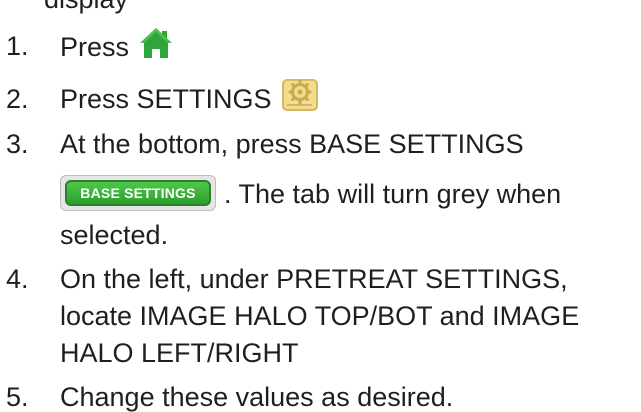 The width and height of the screenshot is (641, 412). Describe the element at coordinates (320, 316) in the screenshot. I see `step-text-continued: locate IMAGE HALO TOP/BOT and IMAGE` at that location.